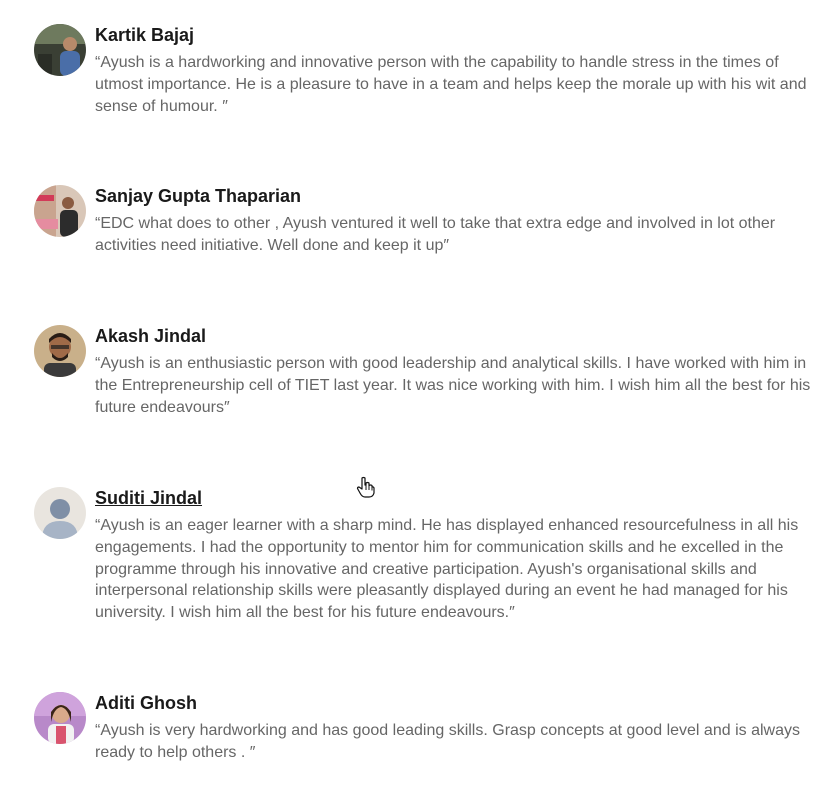 The image size is (829, 802). What do you see at coordinates (146, 703) in the screenshot?
I see `recommender-name: Aditi Ghosh` at bounding box center [146, 703].